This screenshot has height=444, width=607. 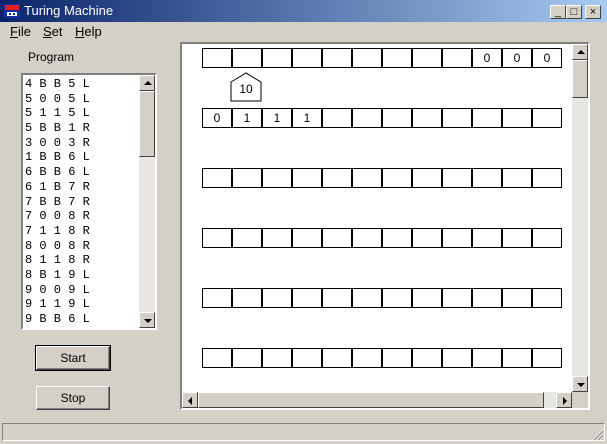 I want to click on arrow-left-icon, so click(x=190, y=401).